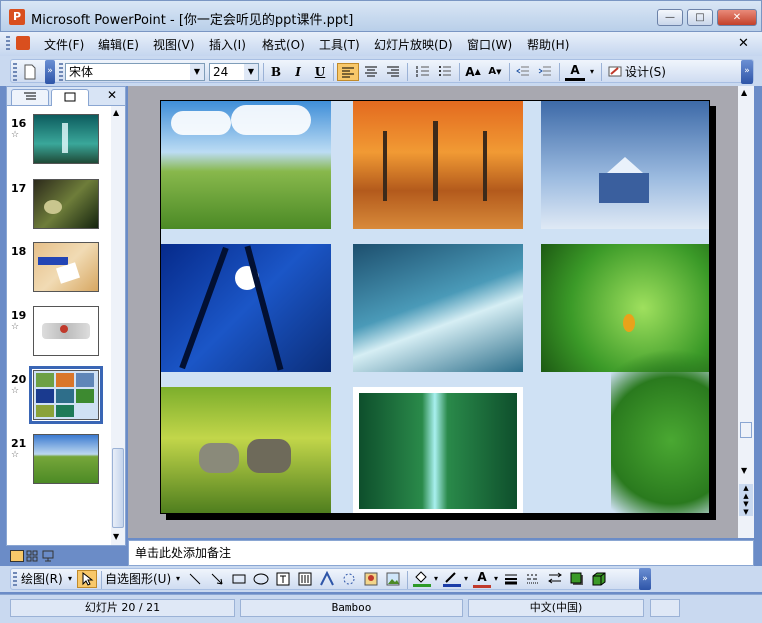 Image resolution: width=762 pixels, height=623 pixels. What do you see at coordinates (534, 579) in the screenshot?
I see `dash-style-icon` at bounding box center [534, 579].